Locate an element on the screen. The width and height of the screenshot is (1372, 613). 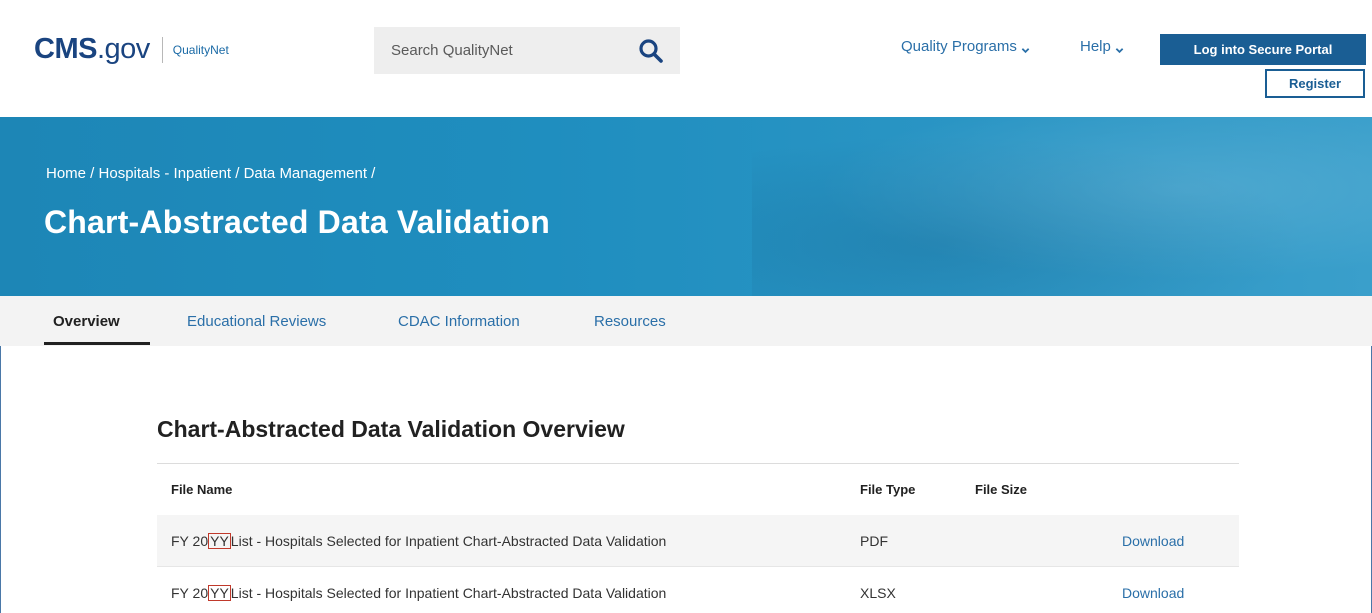
logo-divider is located at coordinates (162, 49).